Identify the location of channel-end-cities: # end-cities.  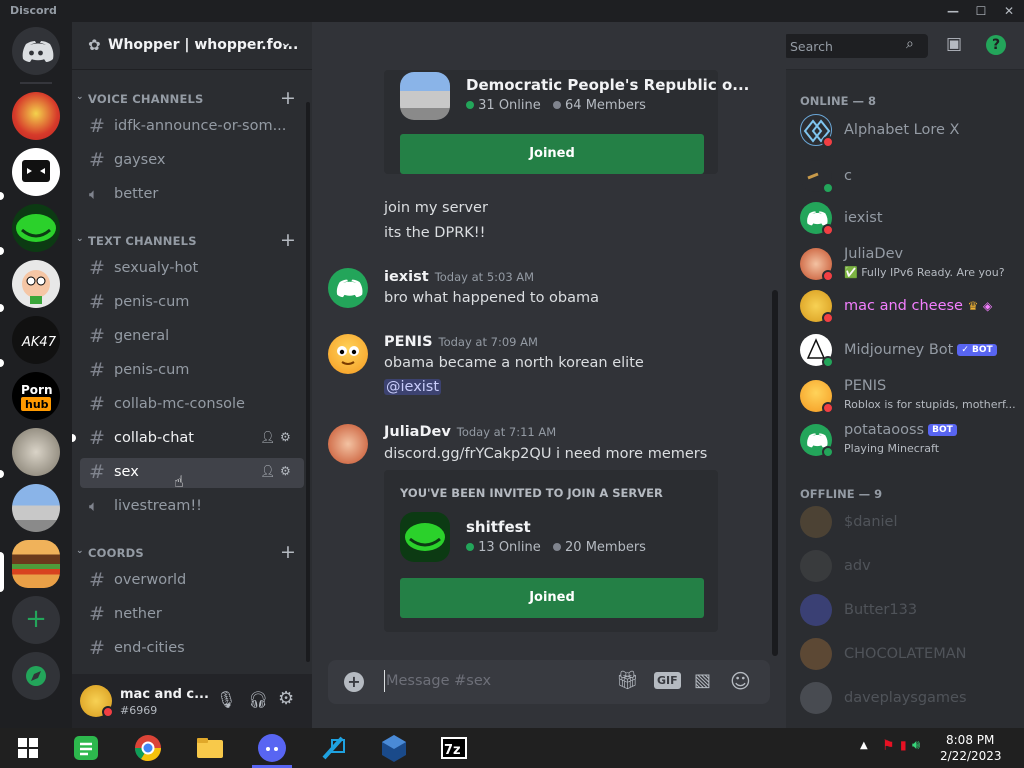
(192, 649).